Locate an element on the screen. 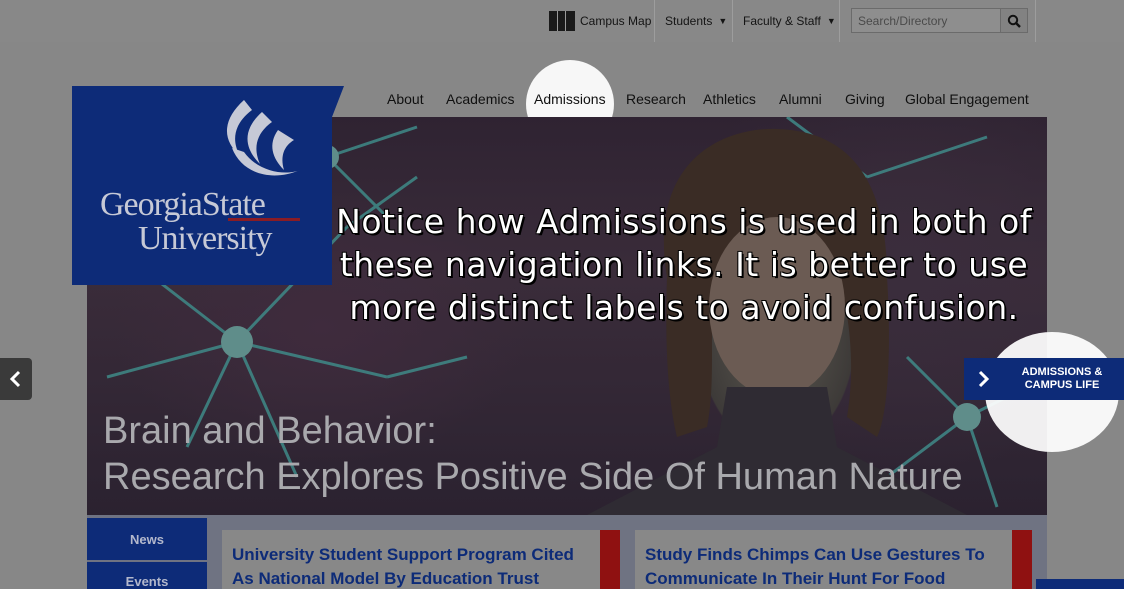 This screenshot has width=1124, height=589. nav-item-global-engagement: Global Engagement is located at coordinates (967, 99).